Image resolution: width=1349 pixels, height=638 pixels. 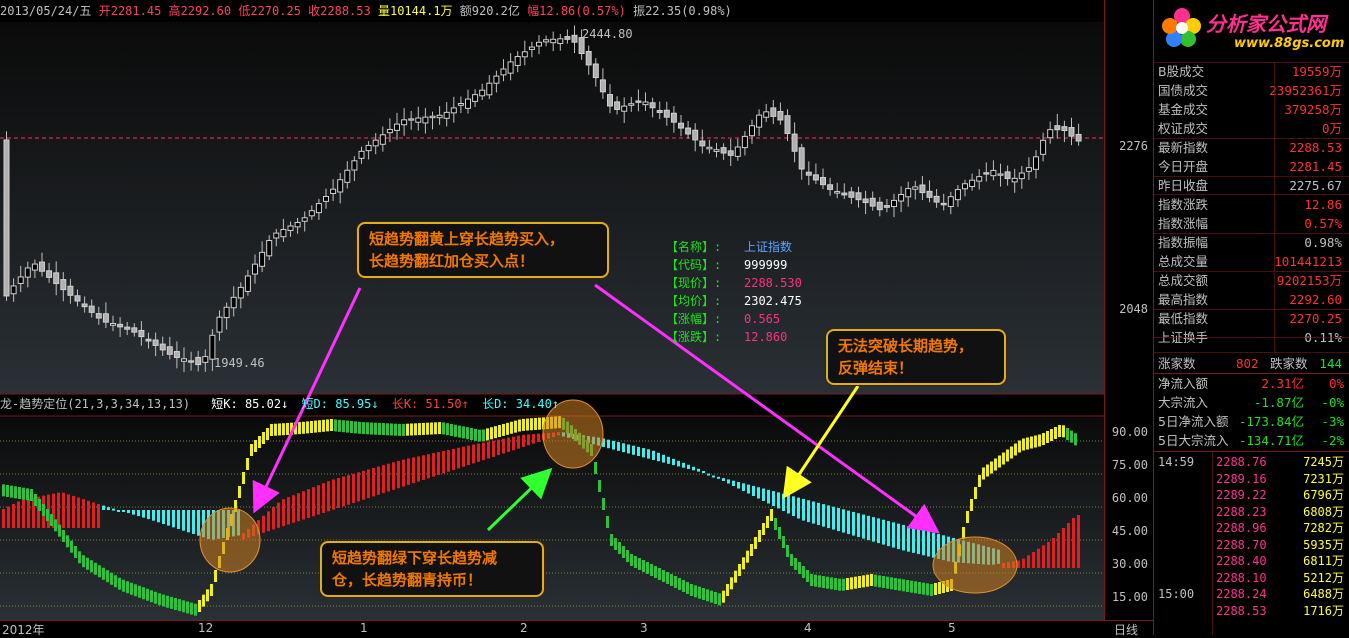 What do you see at coordinates (340, 404) in the screenshot?
I see `short-d-value: 短D: 85.95↓` at bounding box center [340, 404].